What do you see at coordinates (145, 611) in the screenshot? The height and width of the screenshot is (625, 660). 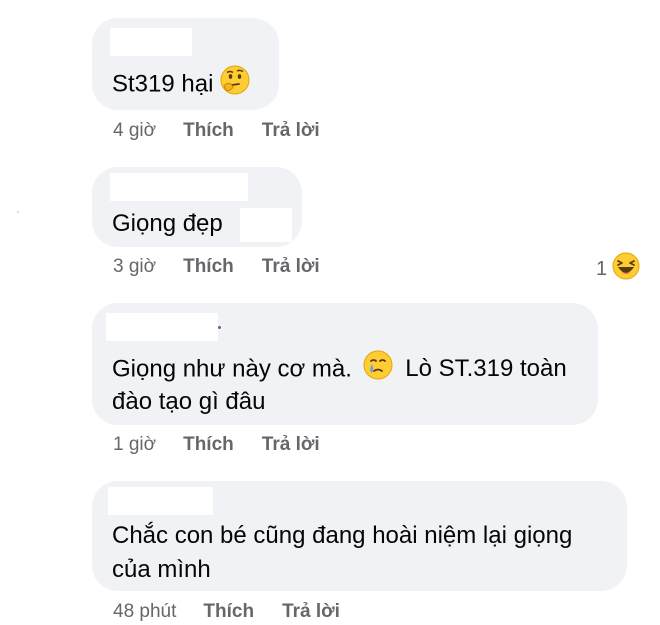 I see `comment-time: 48 phút` at bounding box center [145, 611].